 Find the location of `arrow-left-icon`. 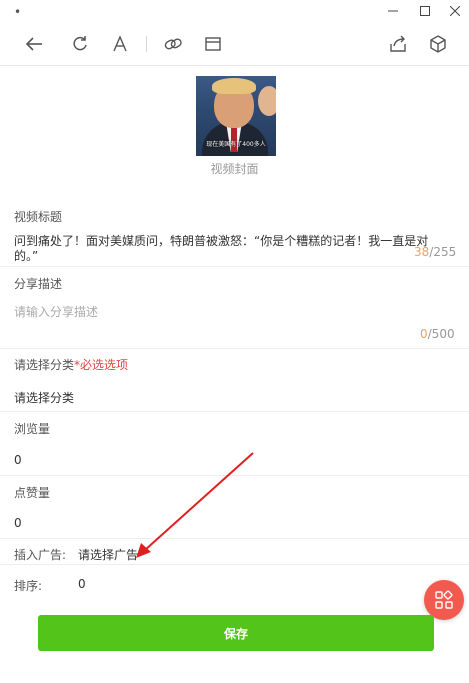

arrow-left-icon is located at coordinates (33, 44).